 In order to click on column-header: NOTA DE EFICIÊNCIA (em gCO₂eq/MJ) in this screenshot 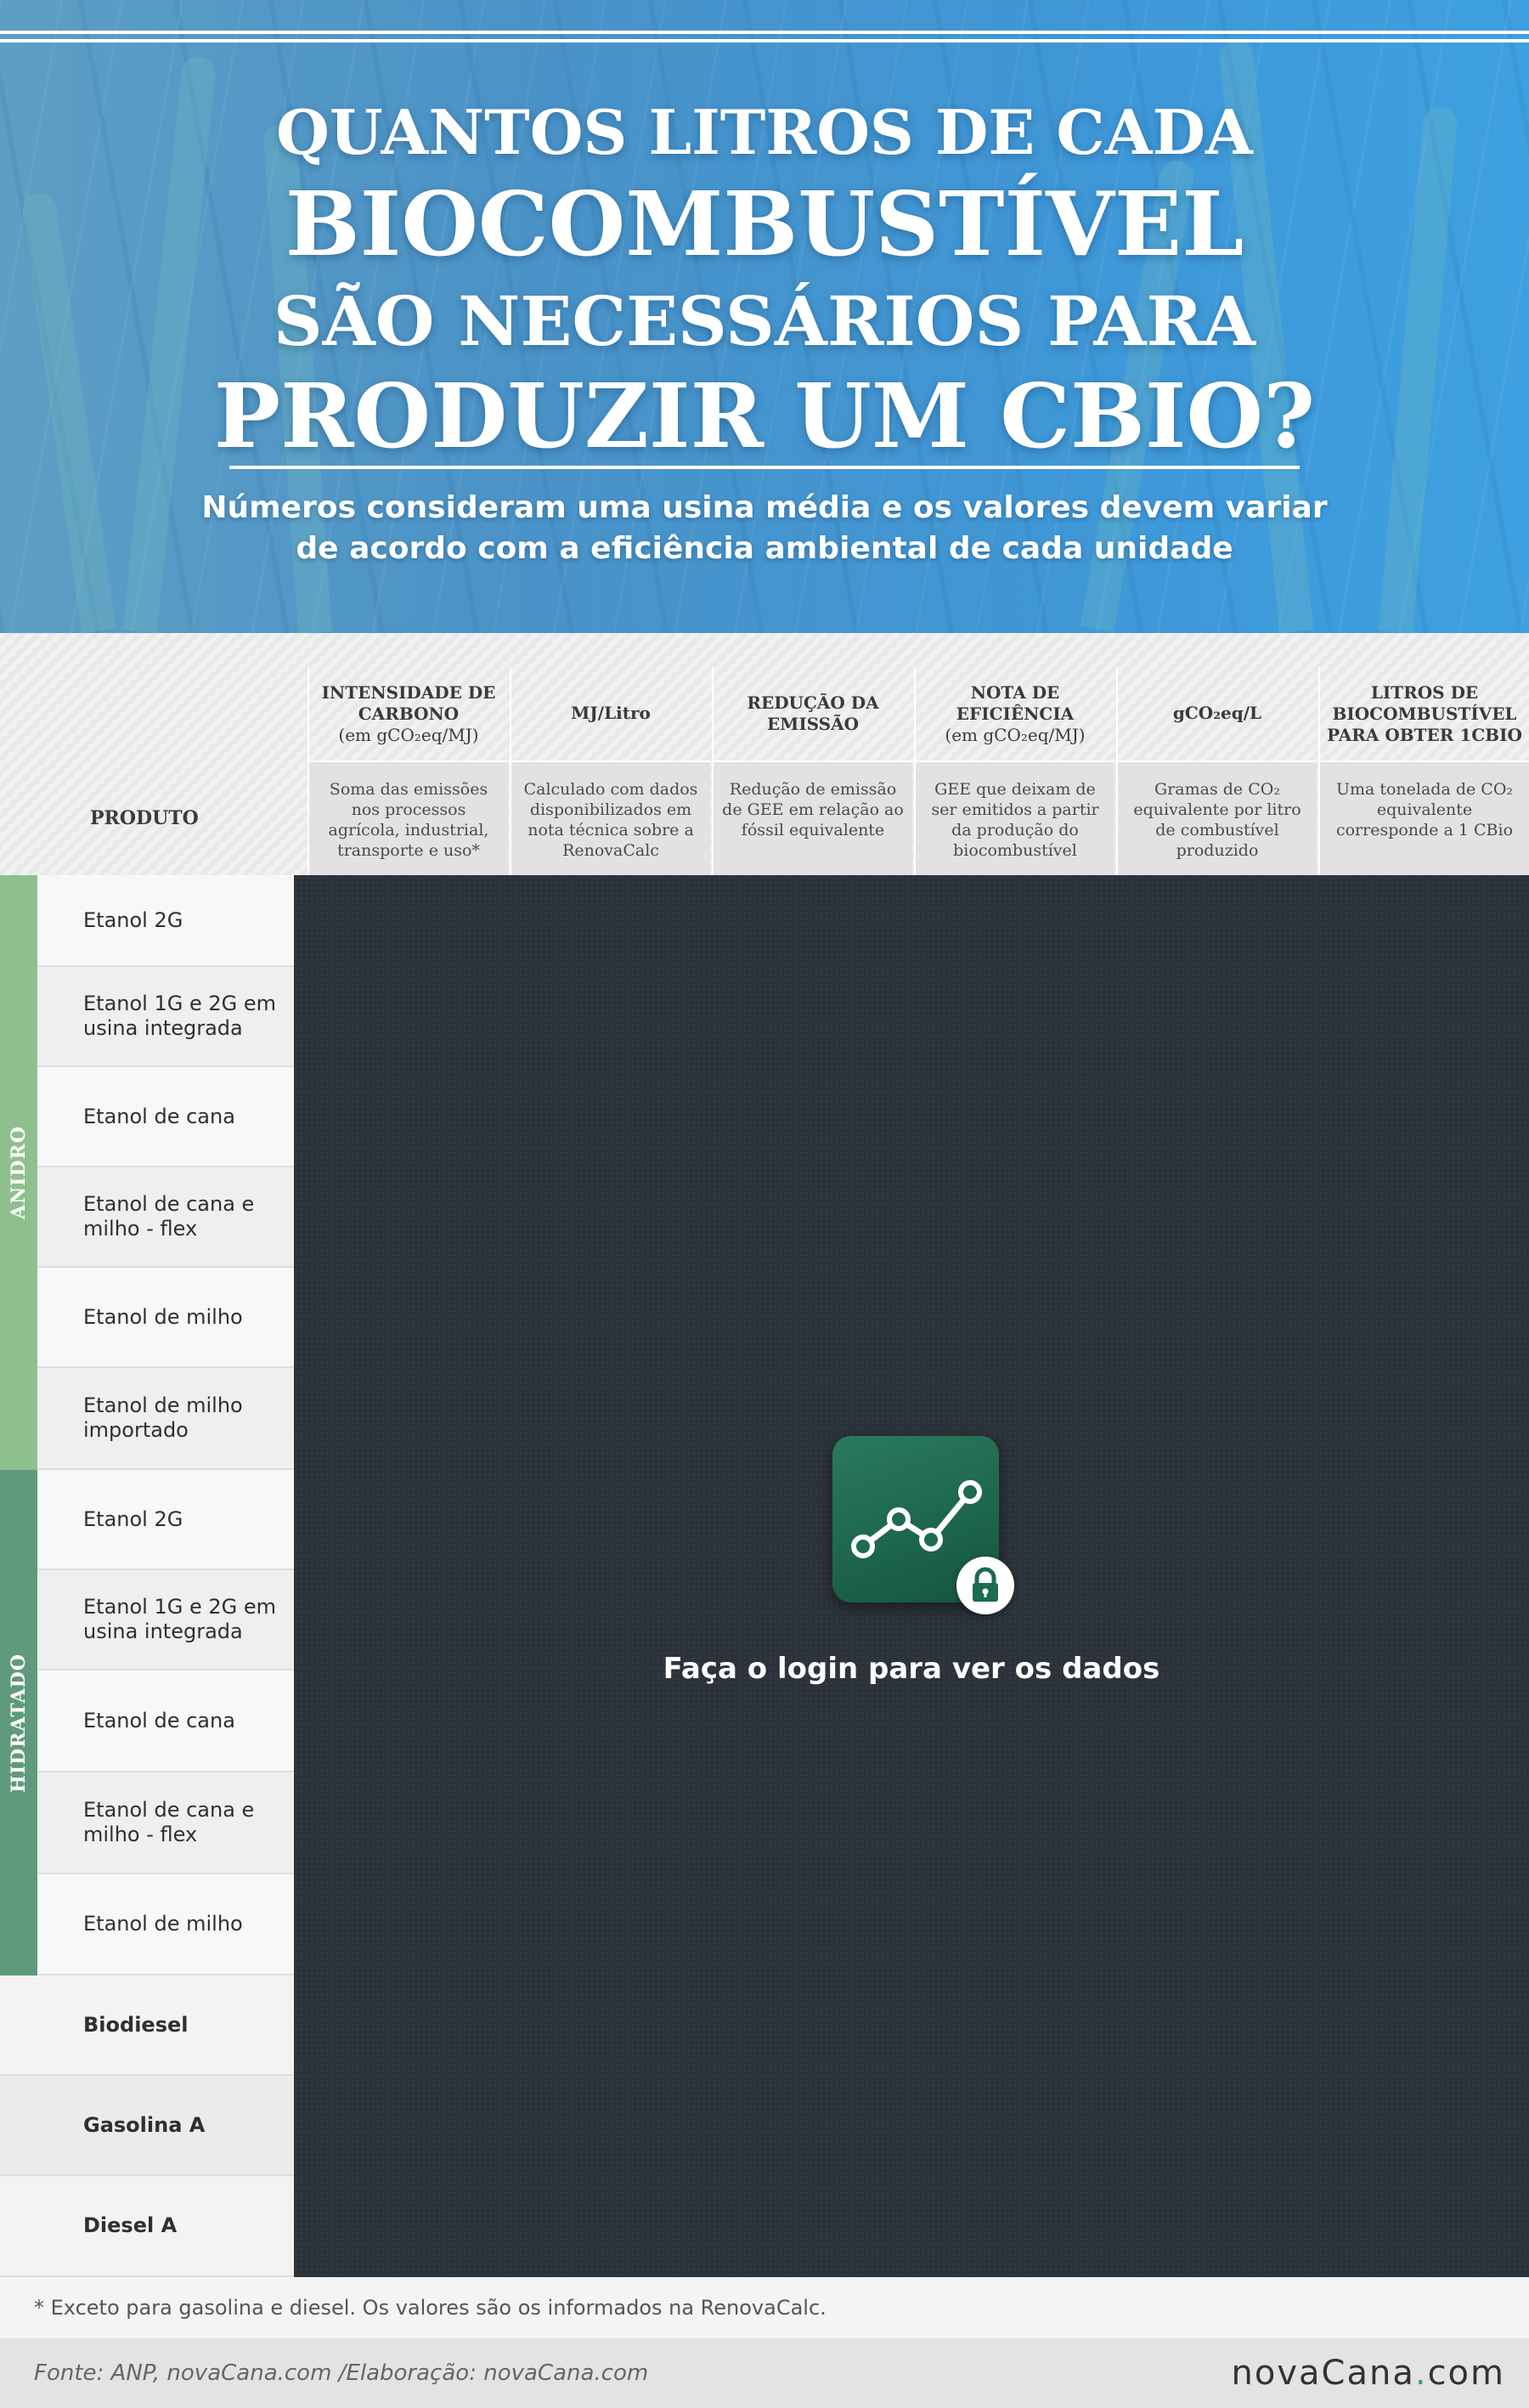, I will do `click(1015, 713)`.